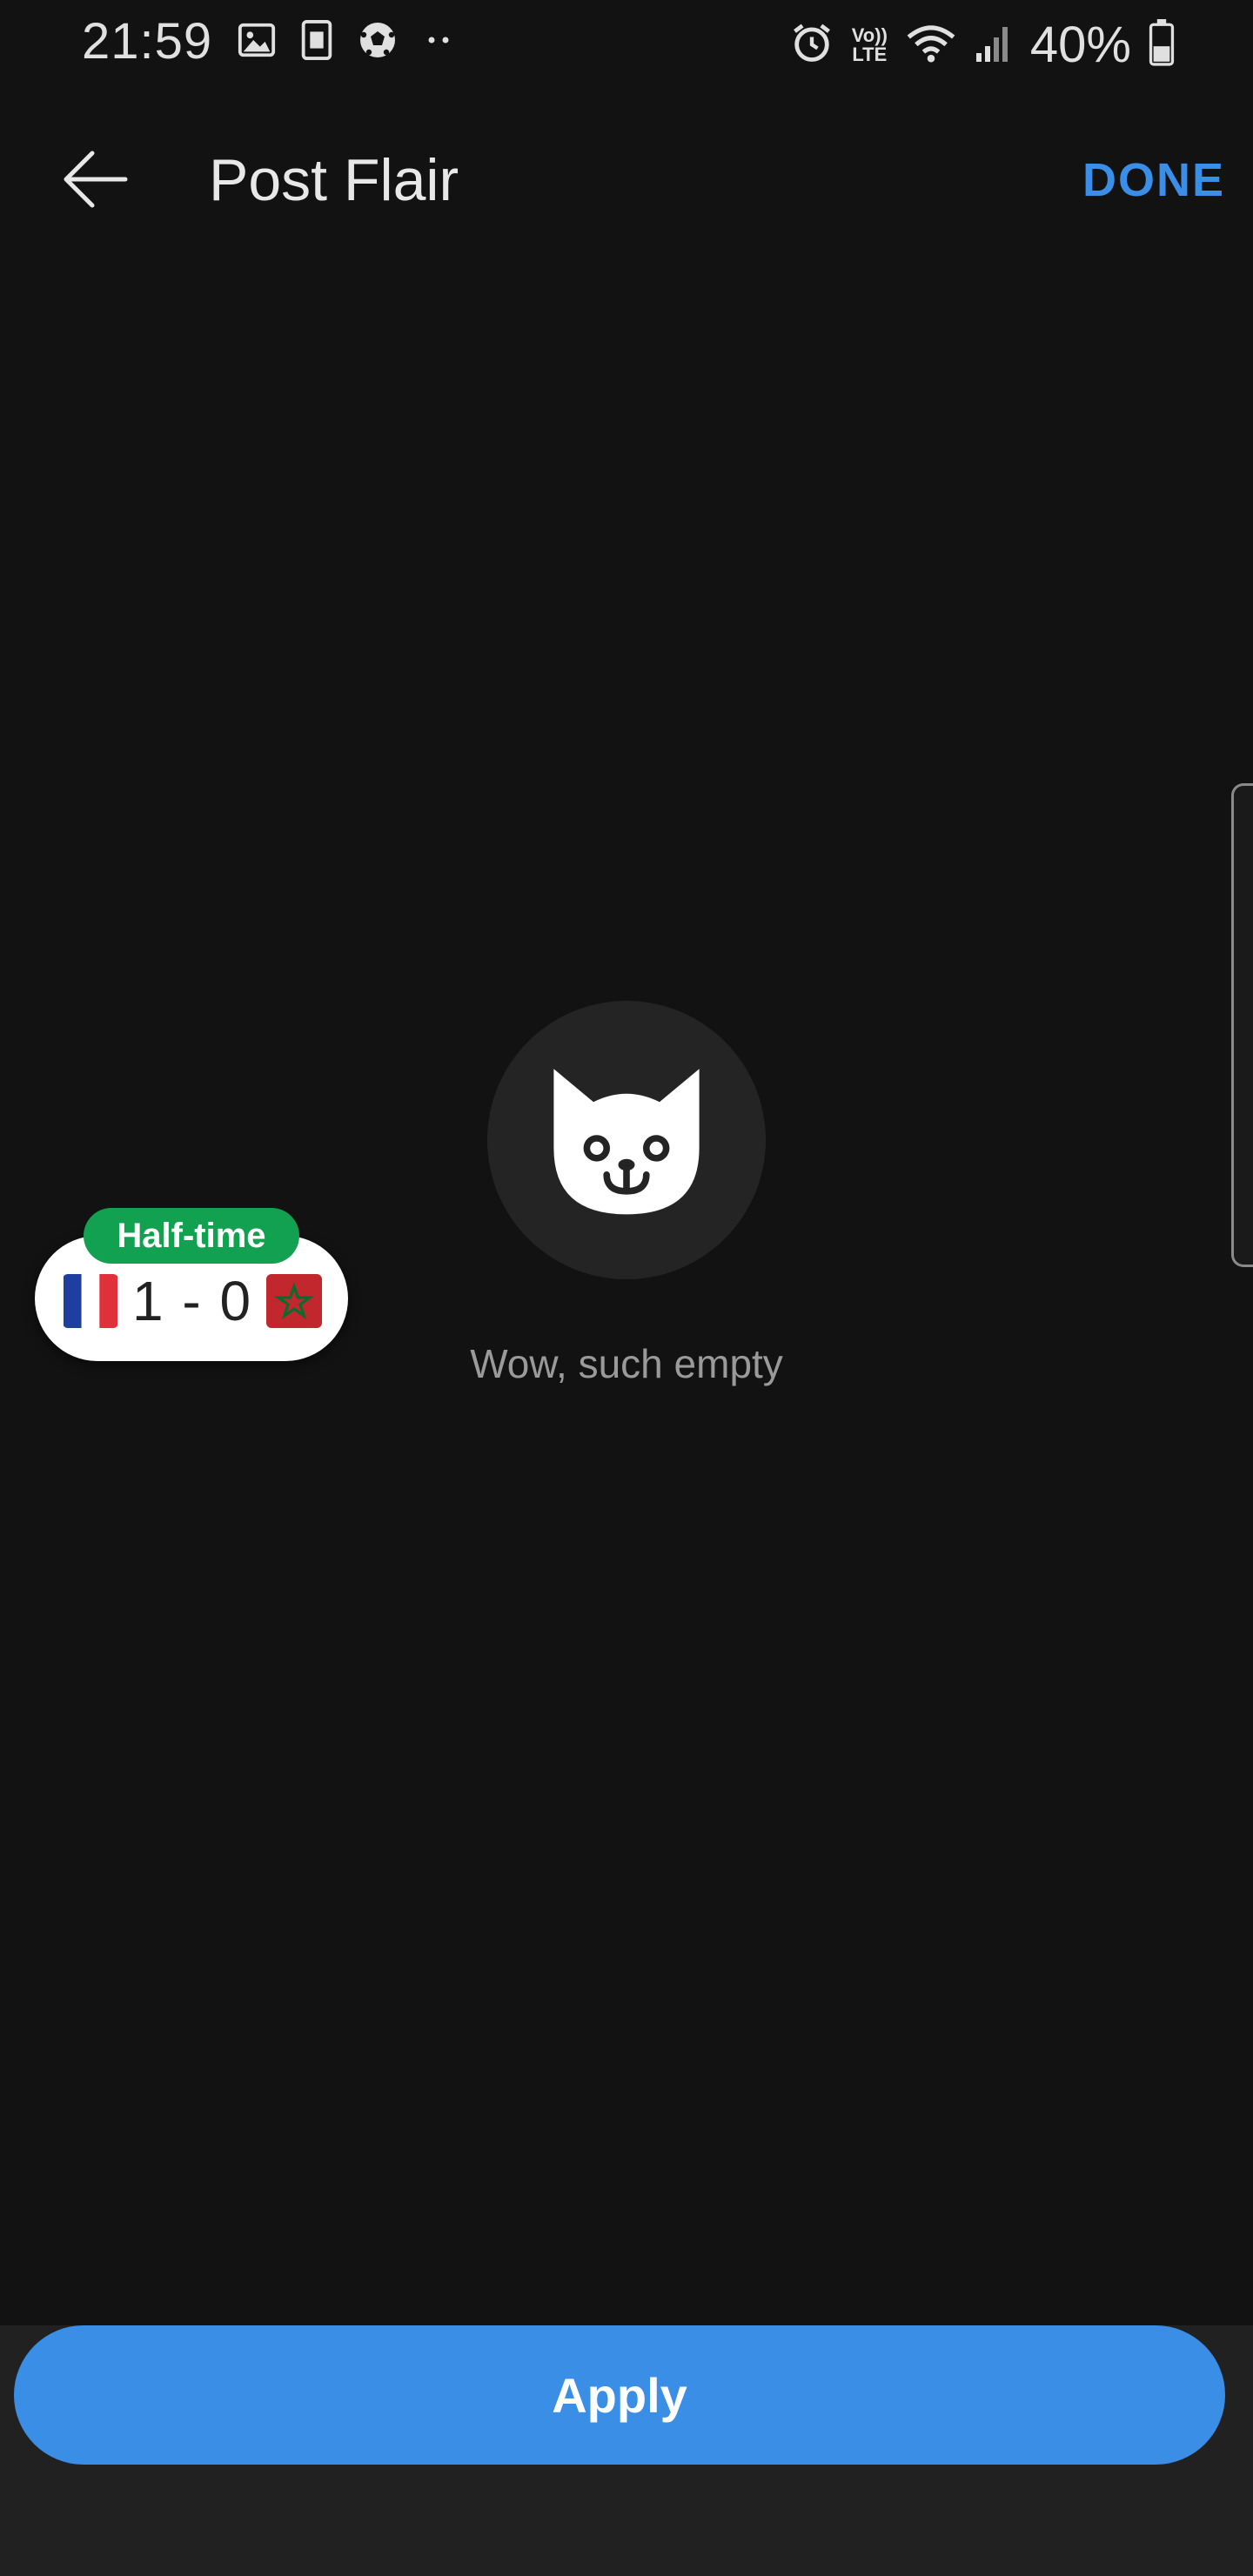  Describe the element at coordinates (90, 1301) in the screenshot. I see `france-flag-icon` at that location.